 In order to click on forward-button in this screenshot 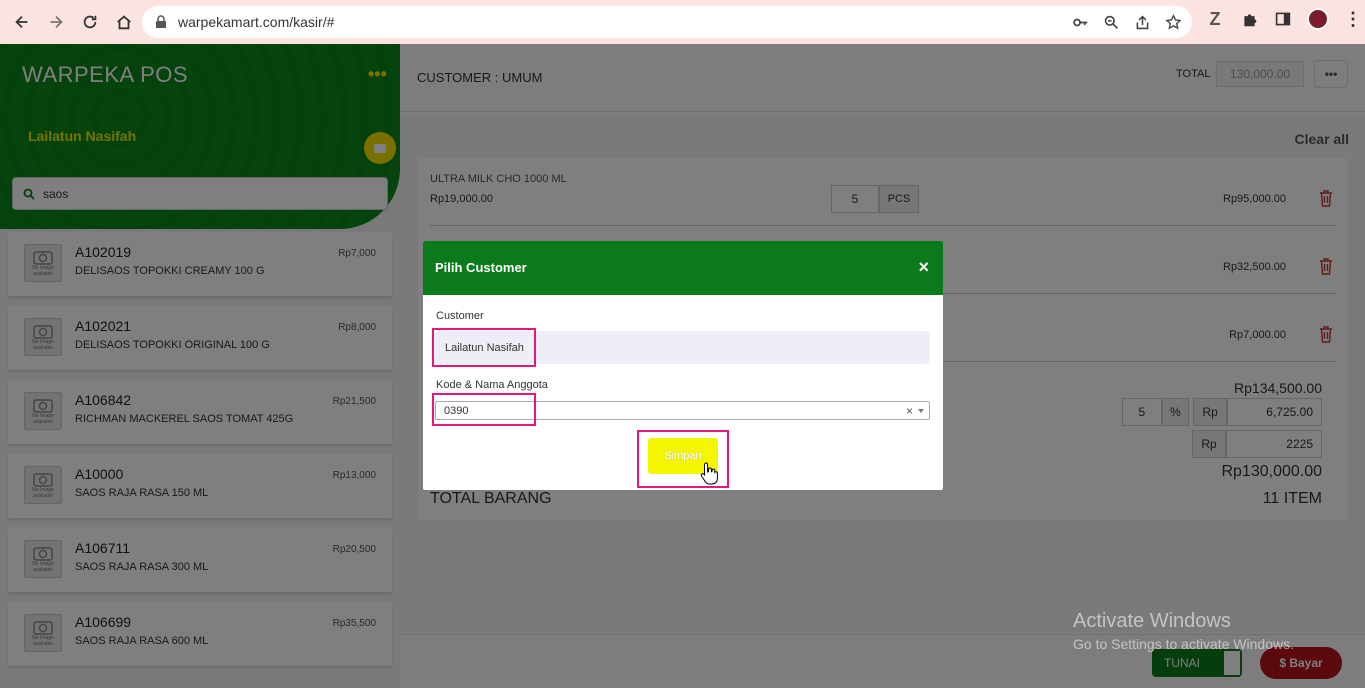, I will do `click(56, 22)`.